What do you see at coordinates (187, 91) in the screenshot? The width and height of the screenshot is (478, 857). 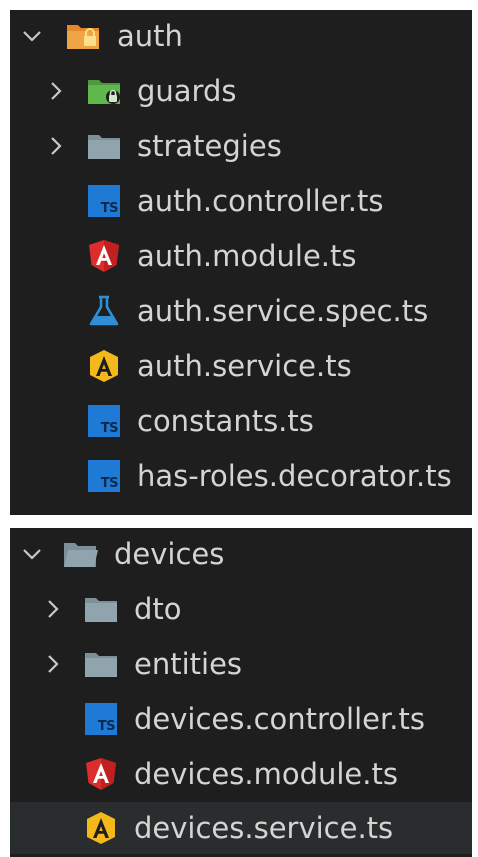 I see `folder-label: guards` at bounding box center [187, 91].